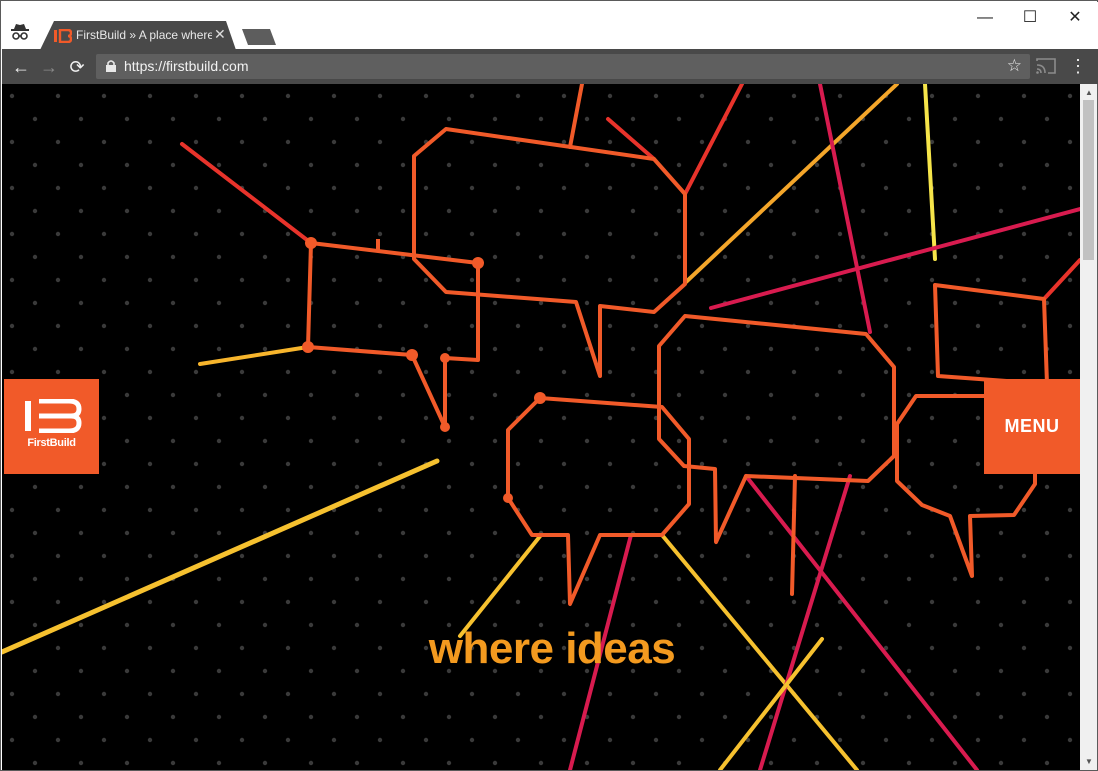  Describe the element at coordinates (53, 416) in the screenshot. I see `firstbuild-logo-mark` at that location.